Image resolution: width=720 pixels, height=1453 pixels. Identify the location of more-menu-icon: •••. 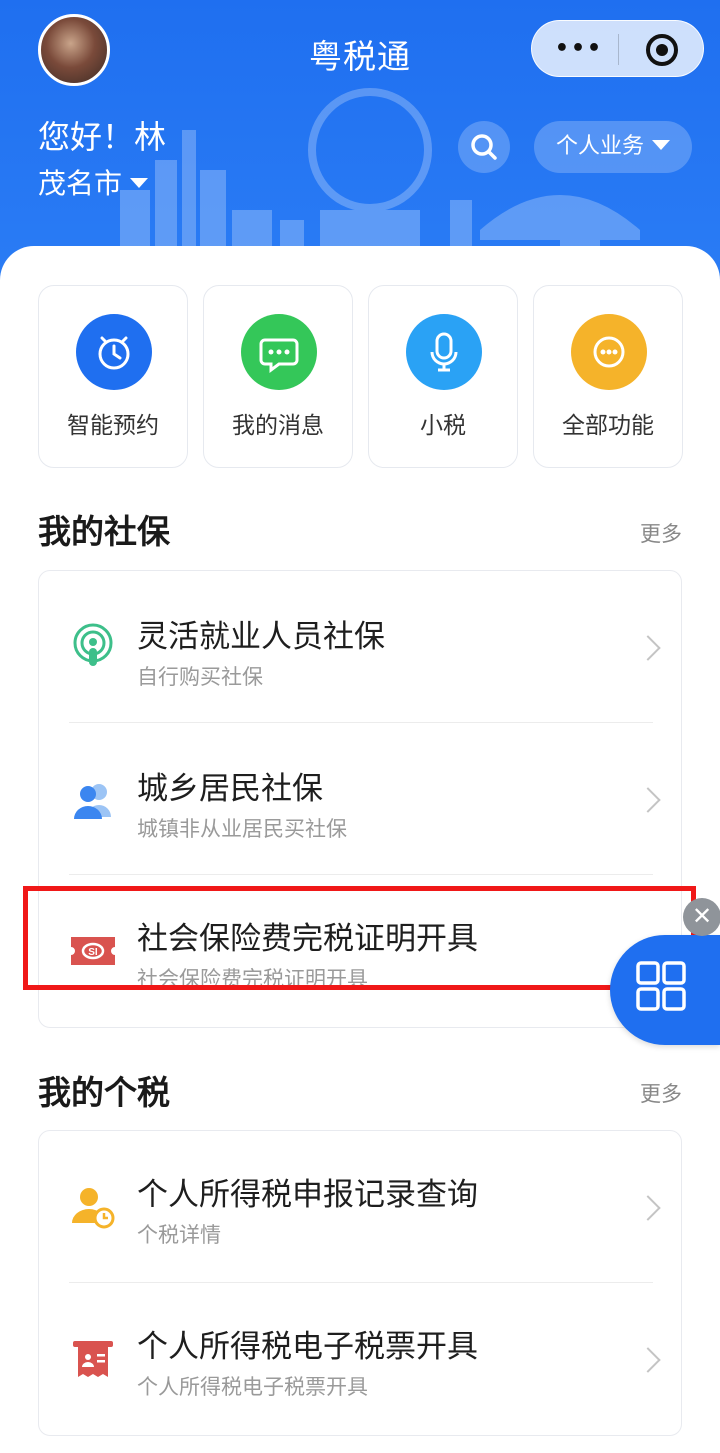
(579, 49).